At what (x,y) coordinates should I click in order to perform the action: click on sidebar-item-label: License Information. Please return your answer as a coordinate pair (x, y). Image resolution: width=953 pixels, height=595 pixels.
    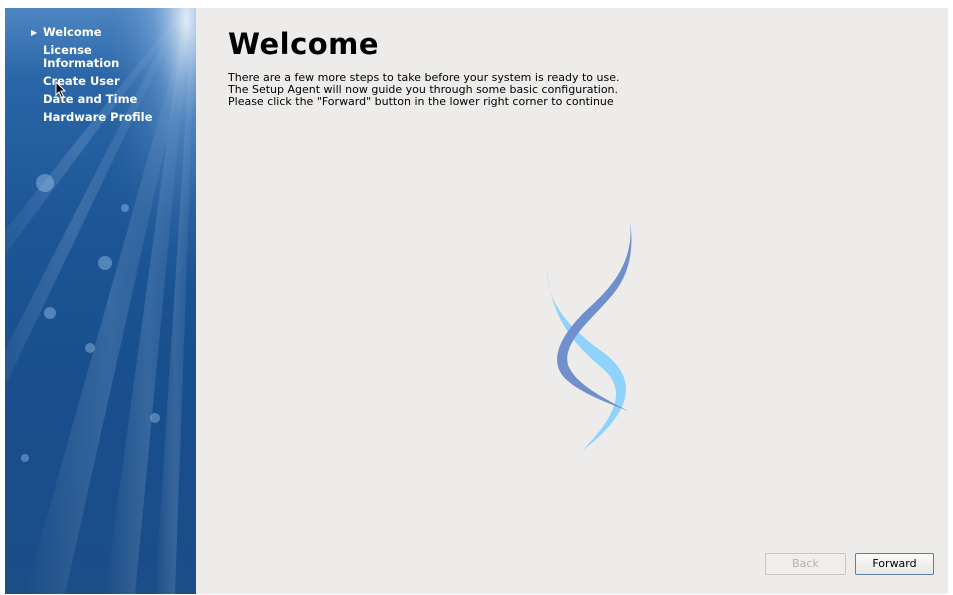
    Looking at the image, I should click on (81, 56).